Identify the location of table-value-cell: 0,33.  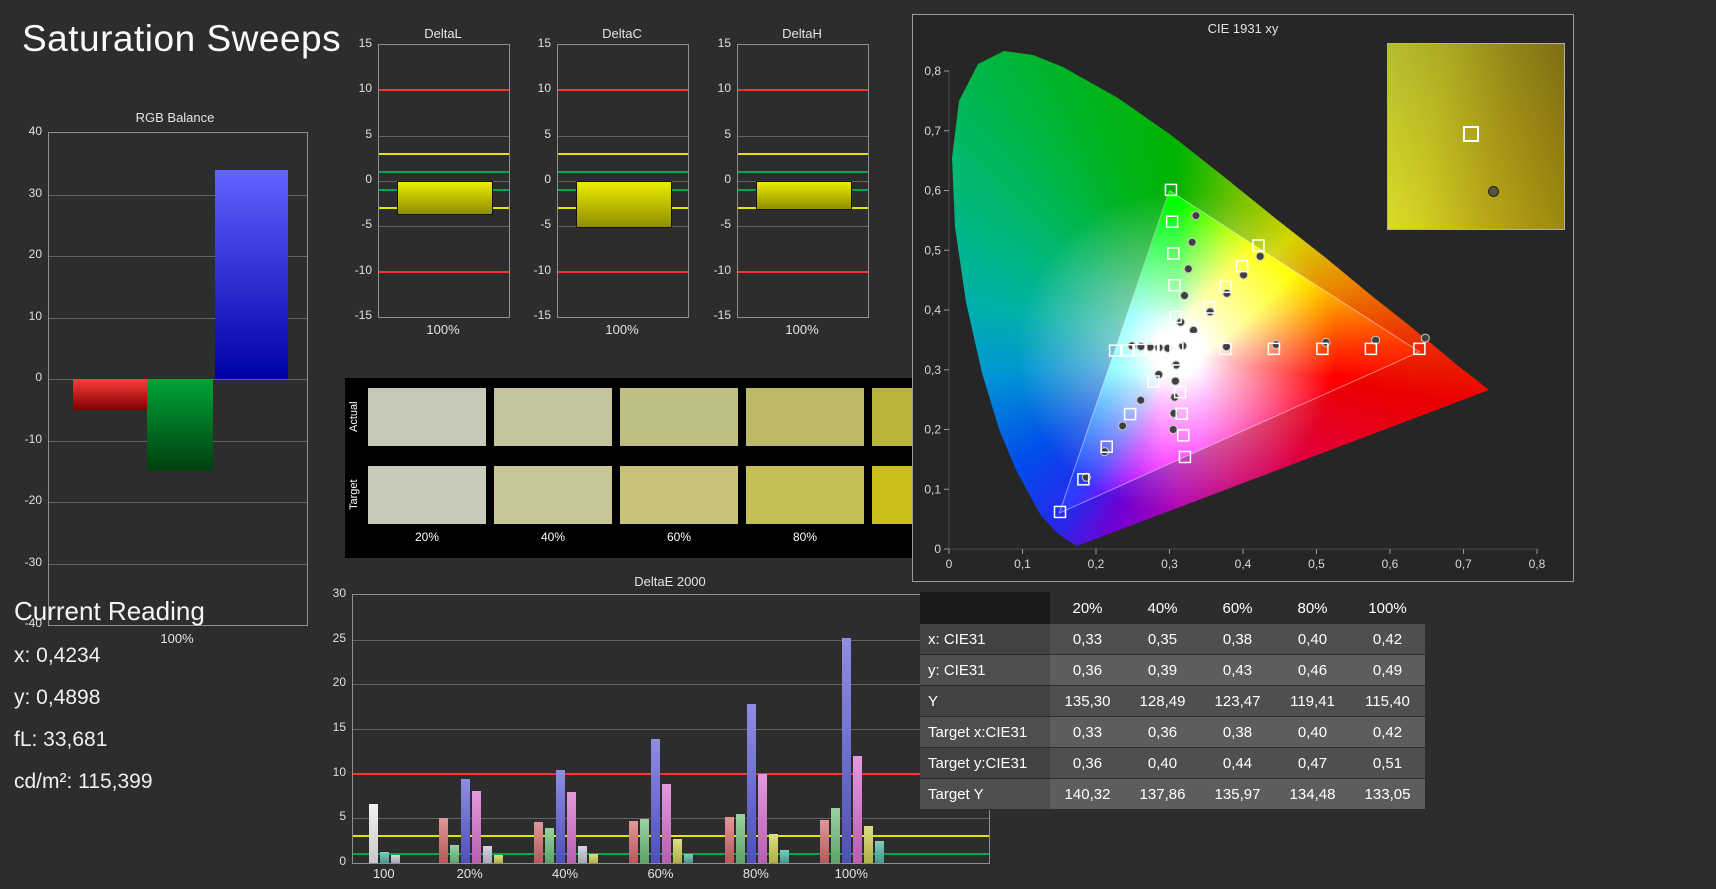
(1087, 639).